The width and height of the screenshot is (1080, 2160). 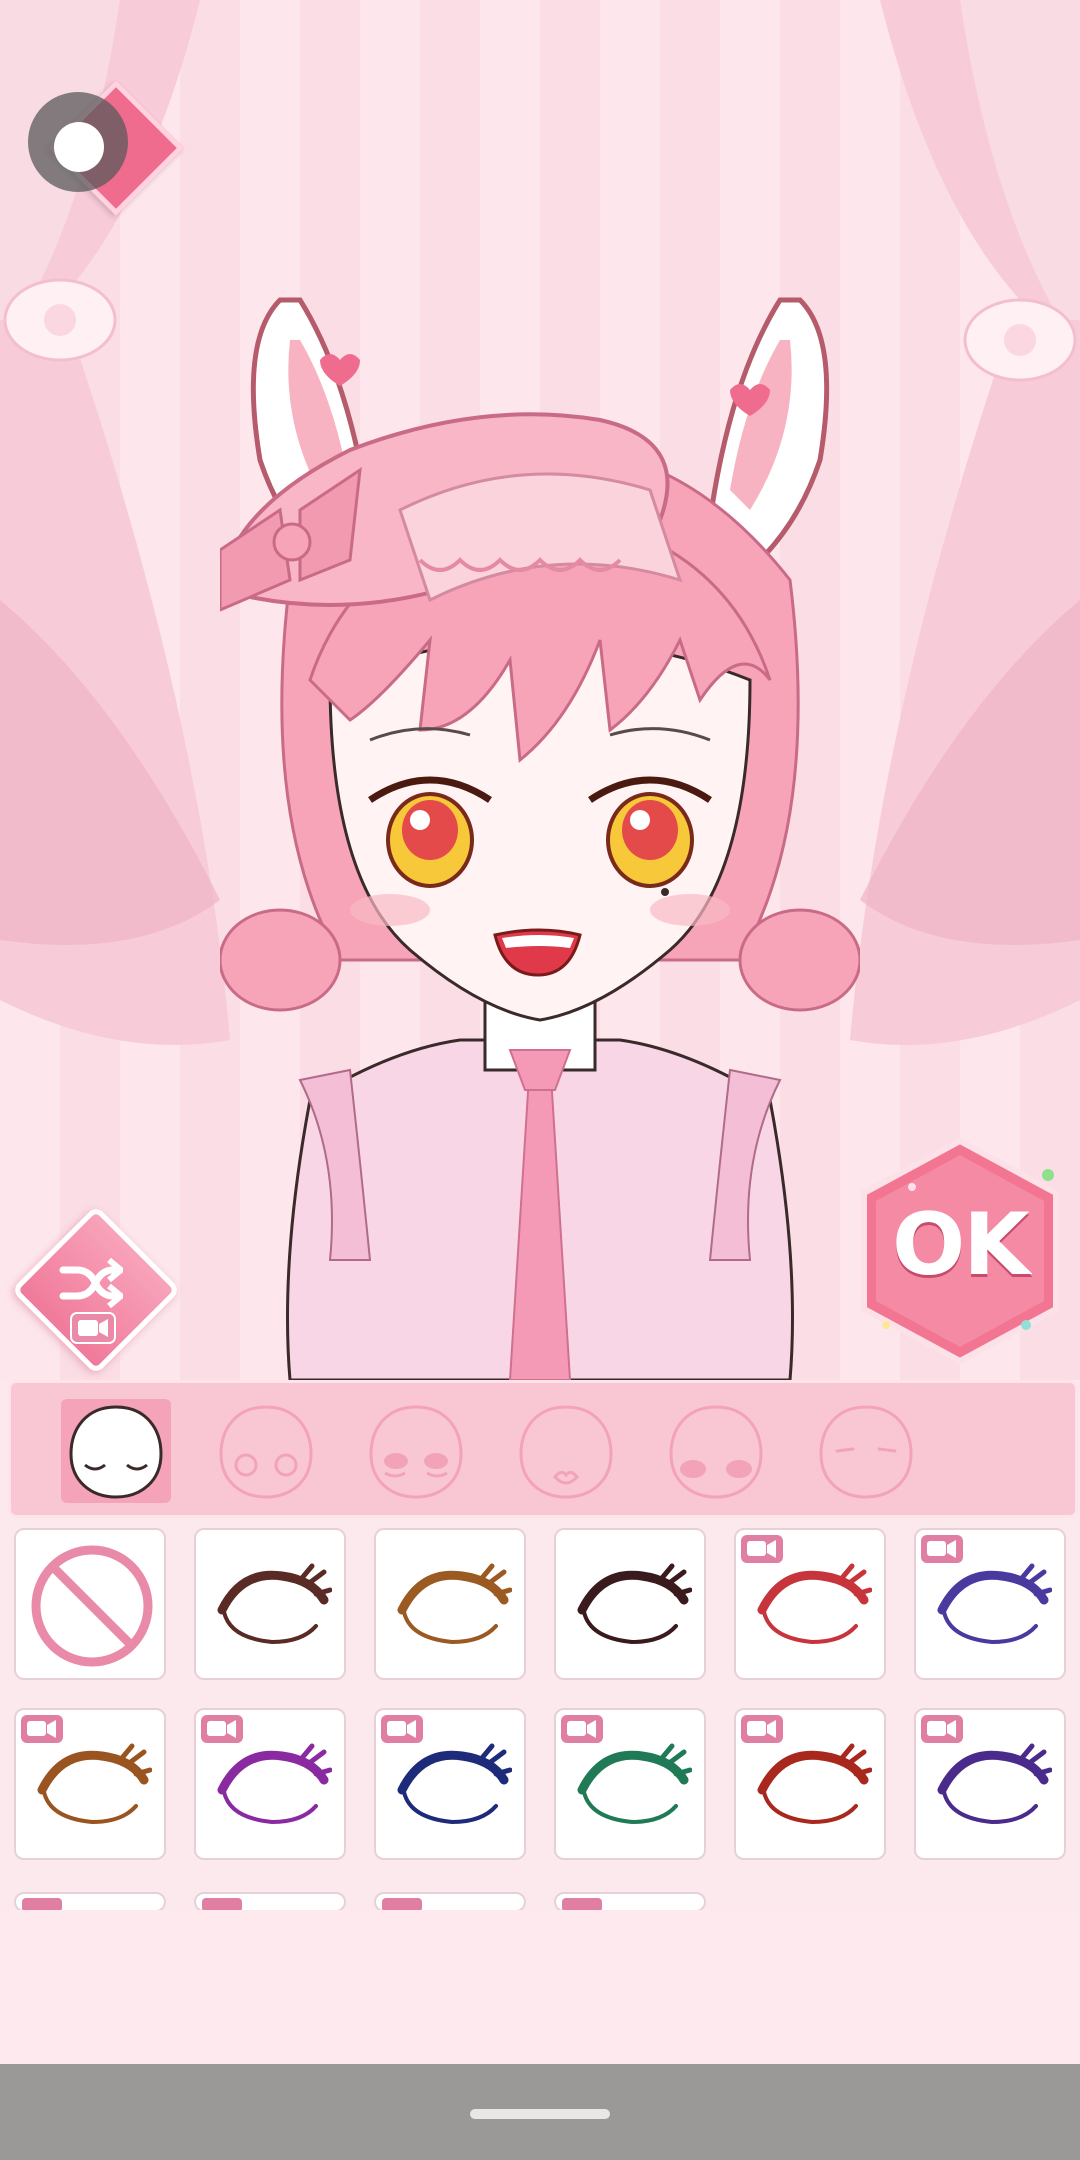 I want to click on tab-closed-eyes-face, so click(x=116, y=1451).